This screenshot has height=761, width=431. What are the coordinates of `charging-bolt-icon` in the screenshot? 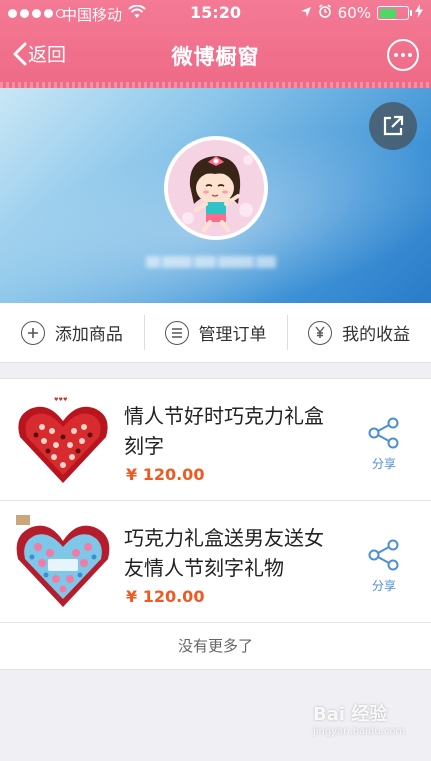 It's located at (419, 13).